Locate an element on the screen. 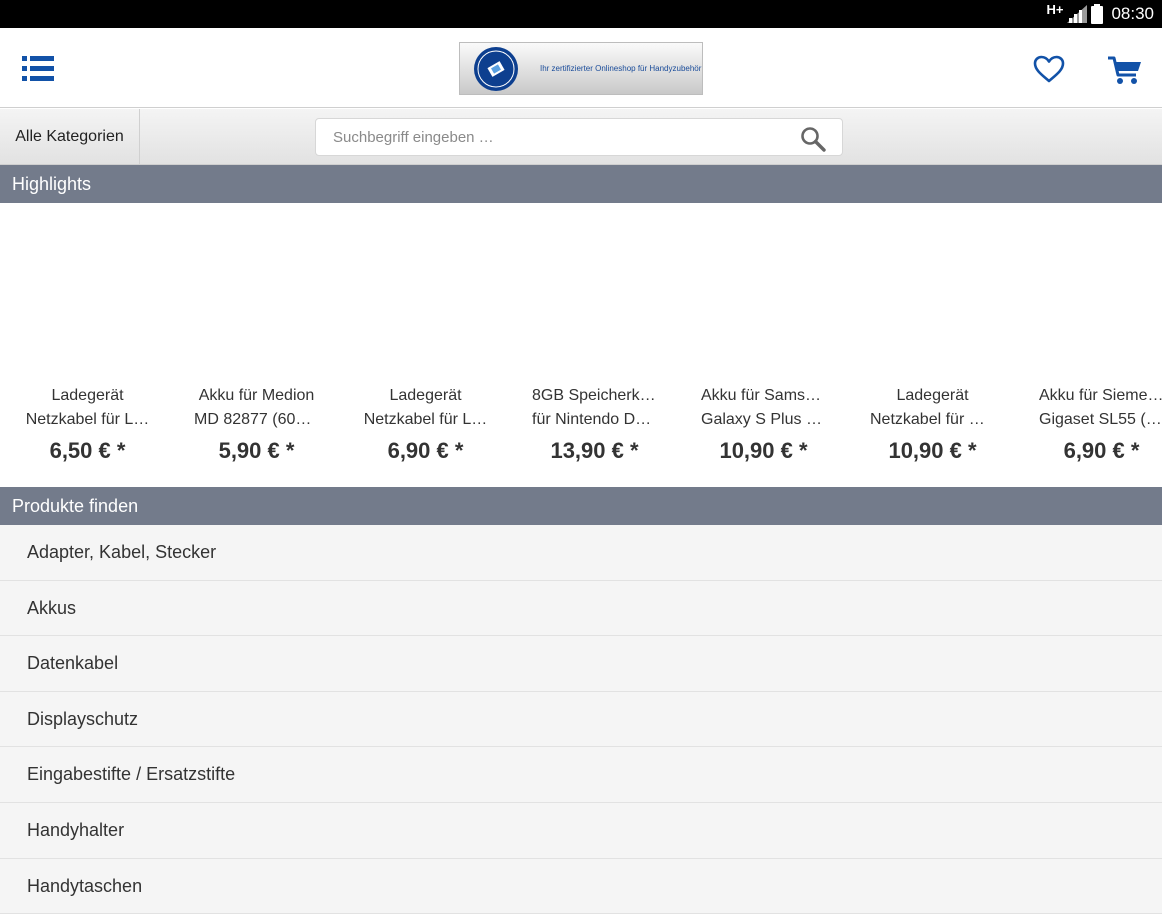 This screenshot has height=914, width=1162. status-indicators: H+ 08:30 is located at coordinates (1100, 14).